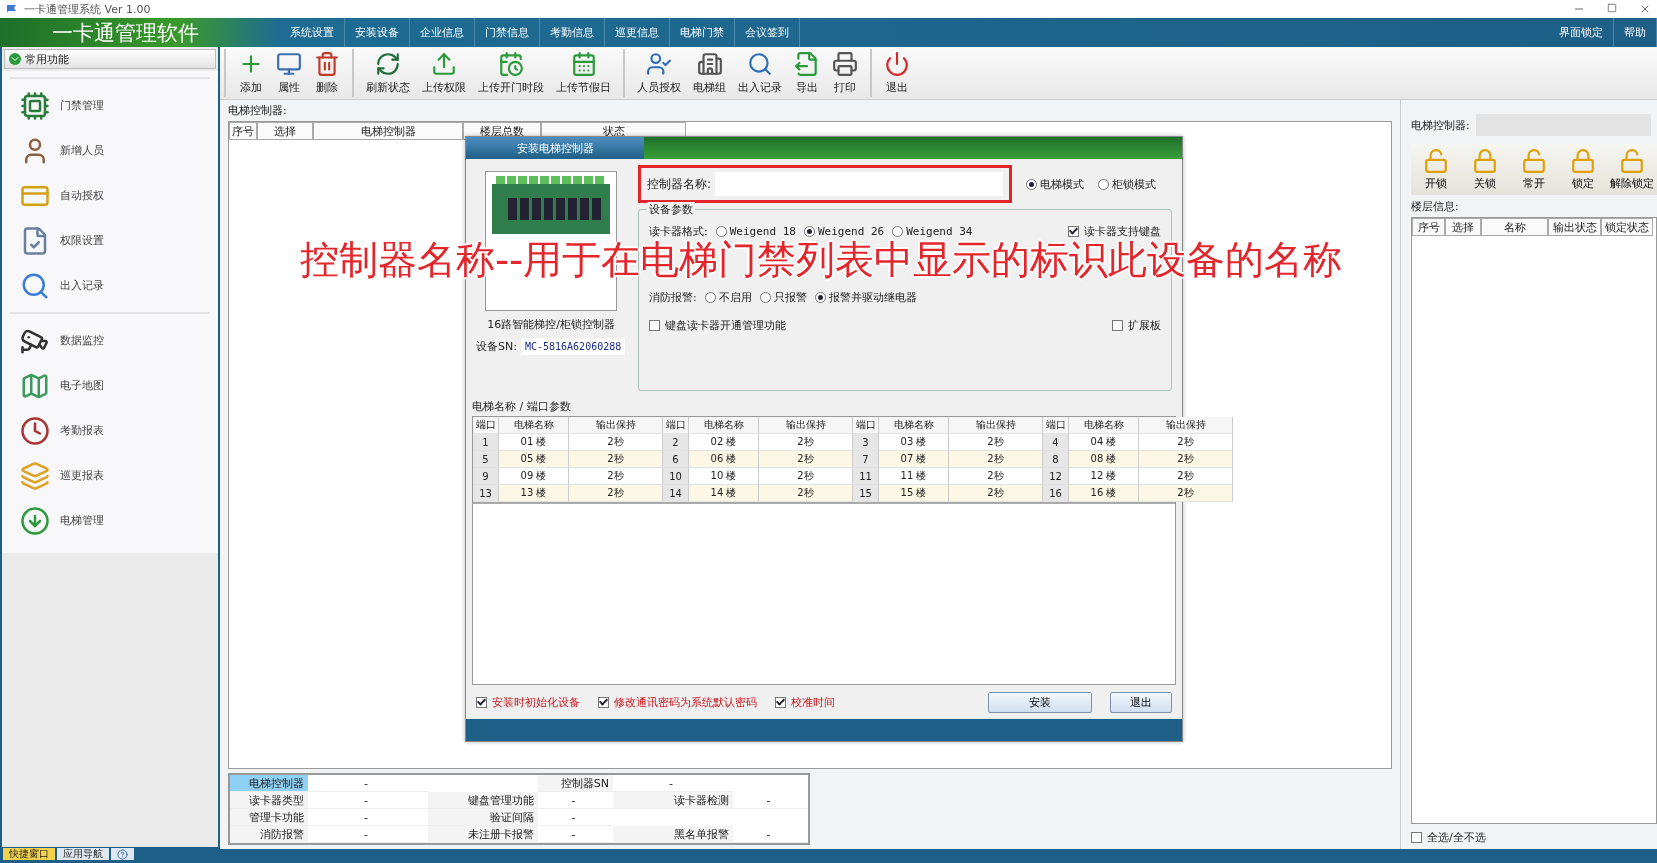 The height and width of the screenshot is (863, 1657). What do you see at coordinates (762, 231) in the screenshot?
I see `radio-label: Weigend 18` at bounding box center [762, 231].